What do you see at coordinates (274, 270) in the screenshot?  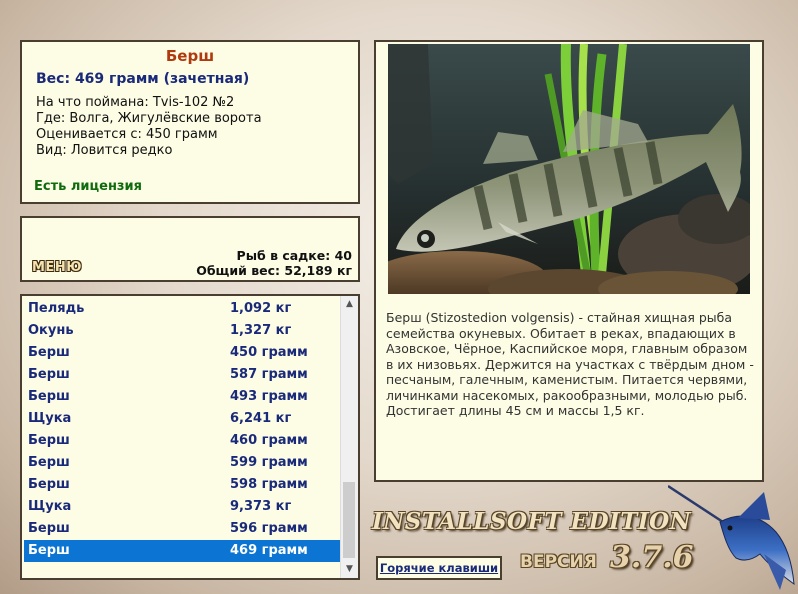 I see `cage-total-weight: Общий вес: 52,189 кг` at bounding box center [274, 270].